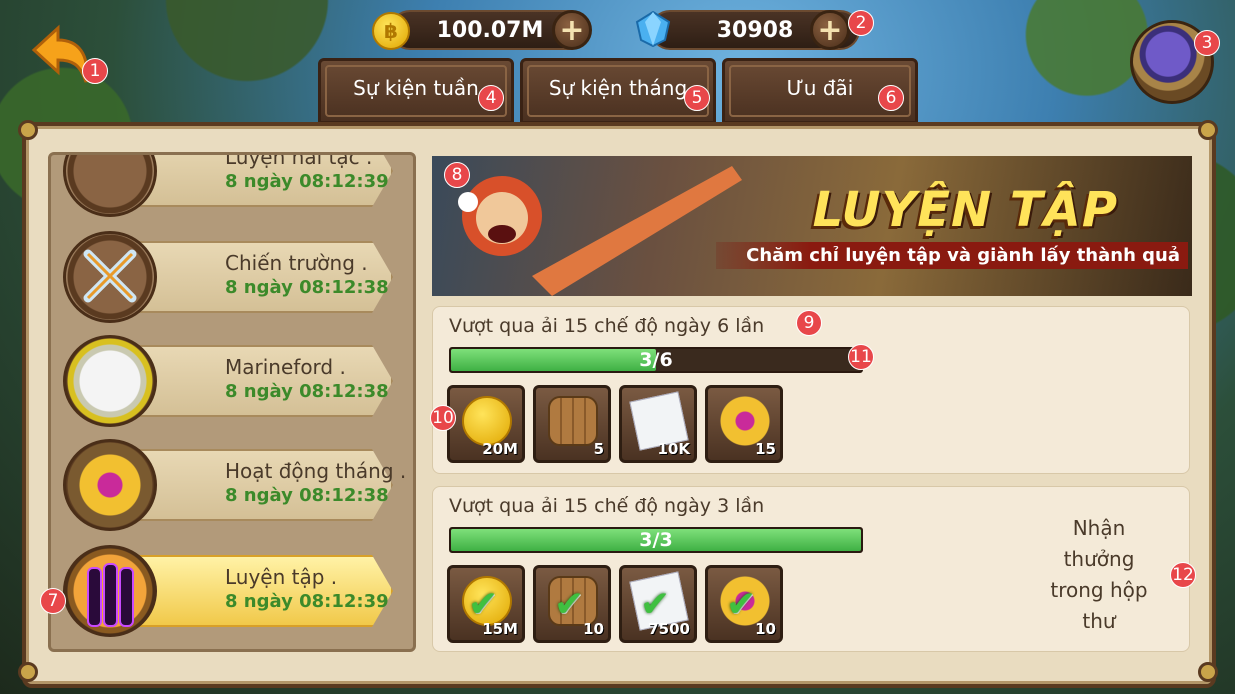 The width and height of the screenshot is (1235, 694). I want to click on event-name: Marineford ., so click(285, 367).